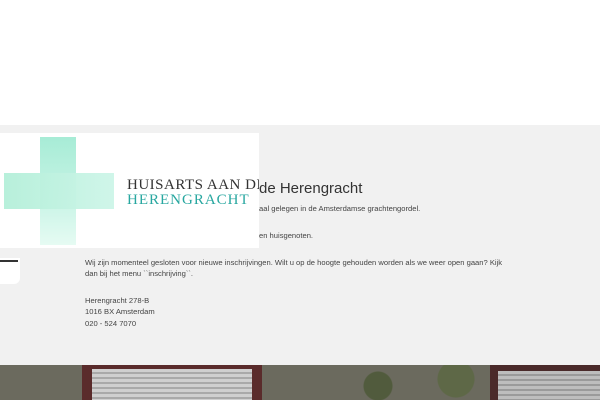 The width and height of the screenshot is (600, 400). Describe the element at coordinates (9, 261) in the screenshot. I see `menu-icon` at that location.